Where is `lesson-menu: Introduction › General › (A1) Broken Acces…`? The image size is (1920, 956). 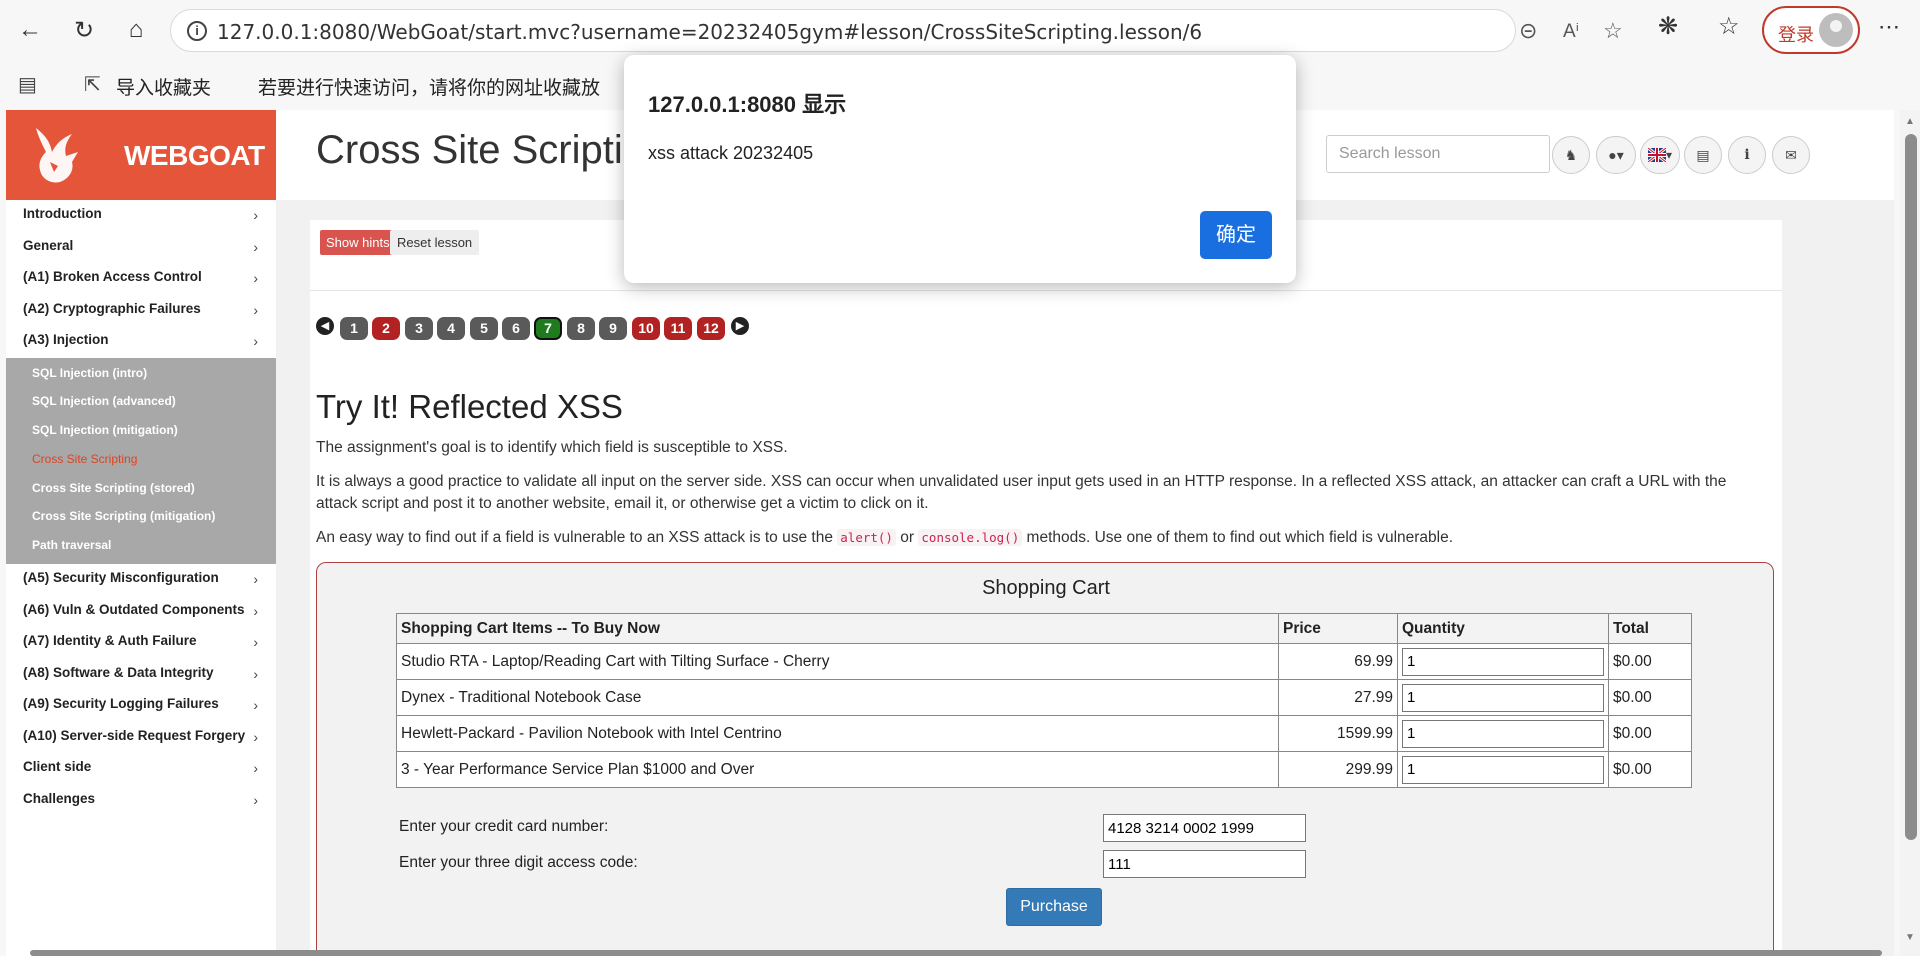
lesson-menu: Introduction › General › (A1) Broken Acces… is located at coordinates (141, 508).